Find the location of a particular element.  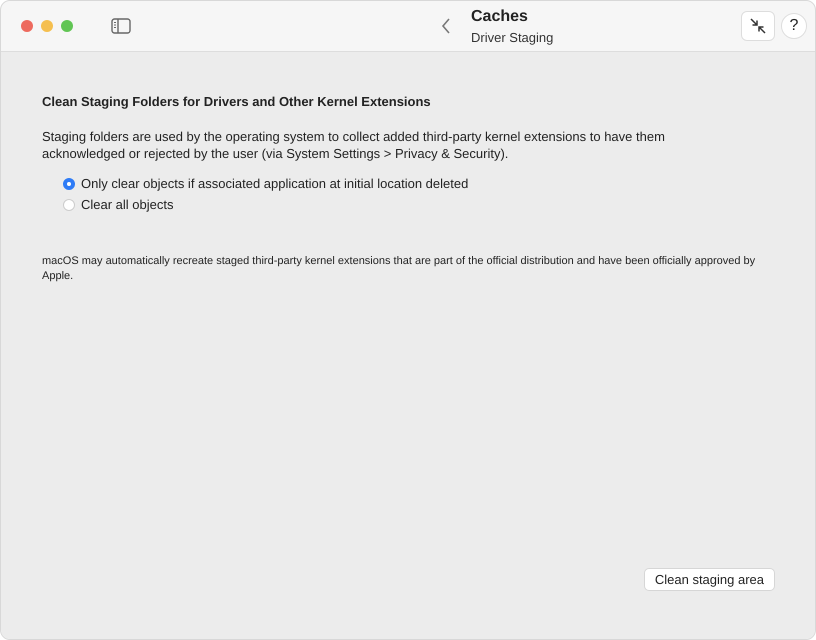

window-title: Caches is located at coordinates (500, 17).